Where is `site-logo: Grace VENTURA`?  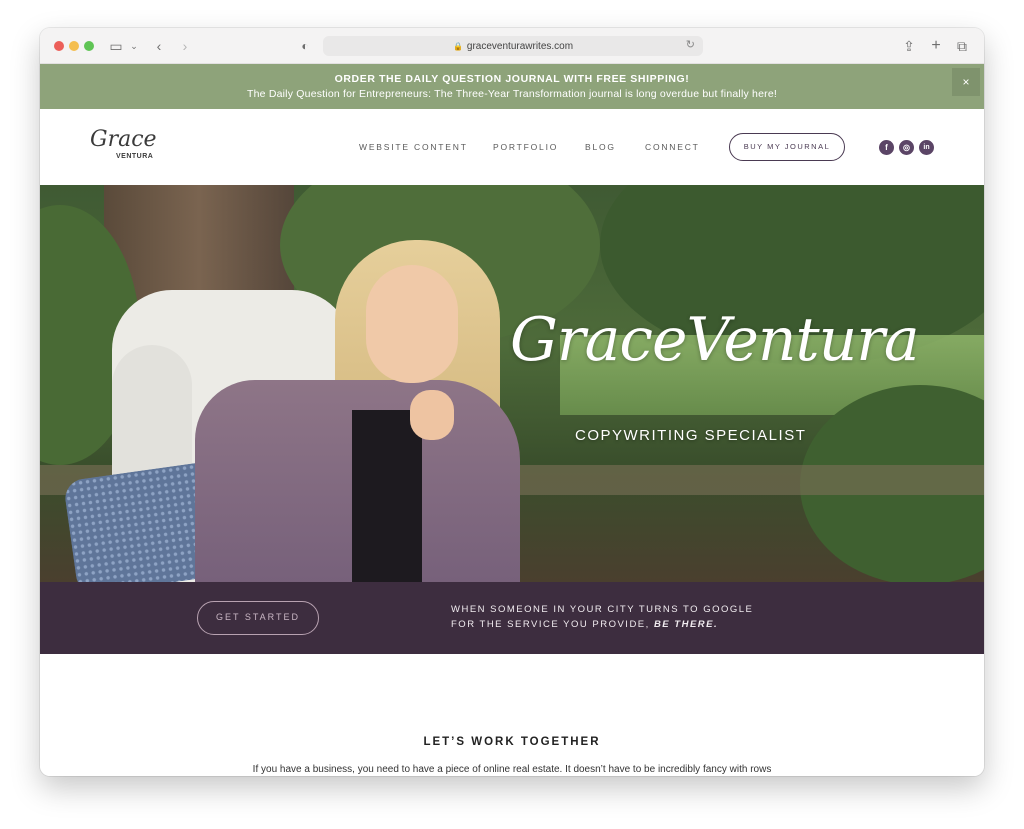
site-logo: Grace VENTURA is located at coordinates (125, 147).